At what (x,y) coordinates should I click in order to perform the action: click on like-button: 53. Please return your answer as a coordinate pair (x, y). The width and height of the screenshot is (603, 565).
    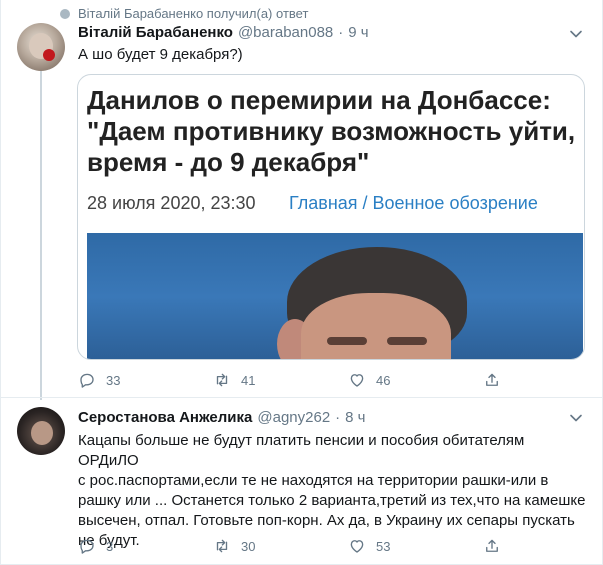
    Looking at the image, I should click on (415, 546).